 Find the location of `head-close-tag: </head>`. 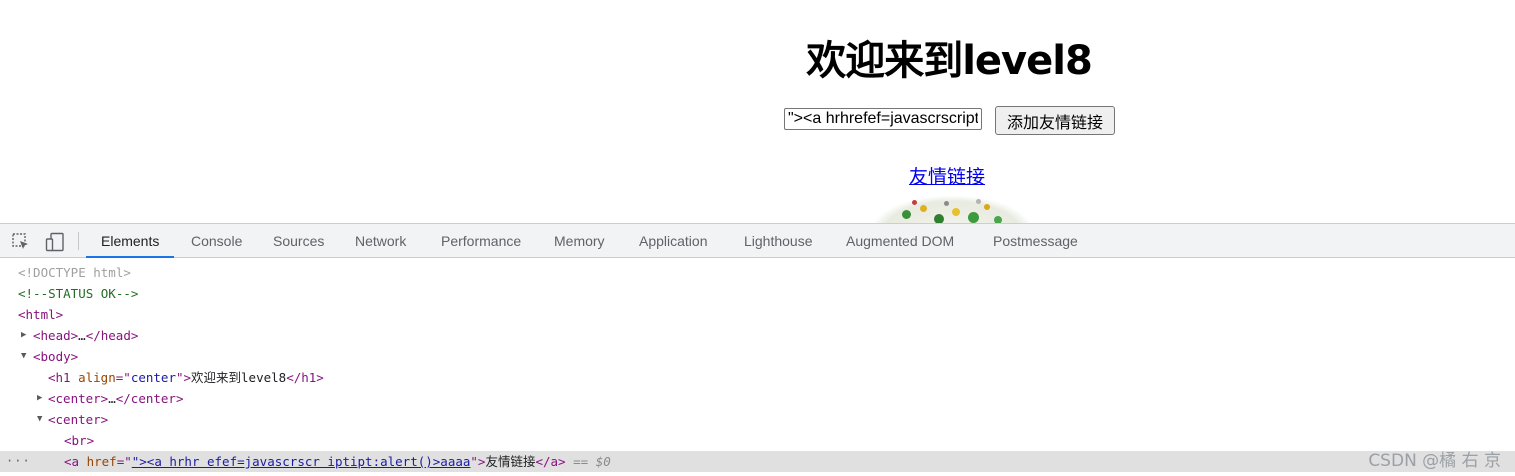

head-close-tag: </head> is located at coordinates (112, 335).